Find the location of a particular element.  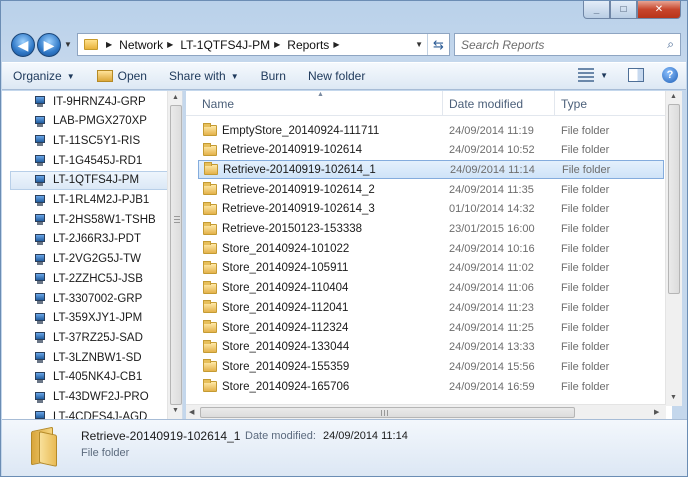

nav-item-computer: IT-9HRNZ4J-GRP is located at coordinates (91, 101).